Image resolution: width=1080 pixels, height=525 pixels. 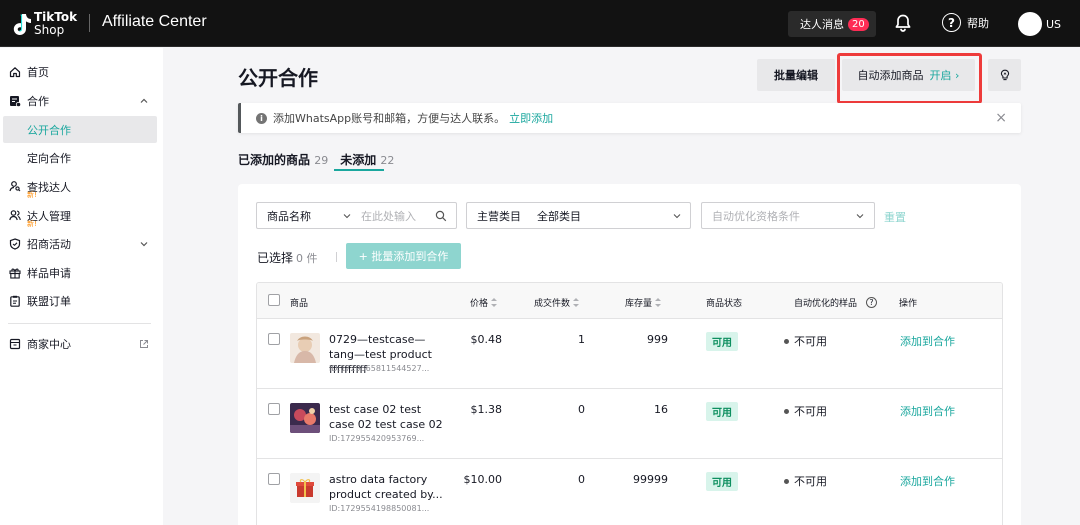 What do you see at coordinates (965, 22) in the screenshot?
I see `help-button: ? 帮助` at bounding box center [965, 22].